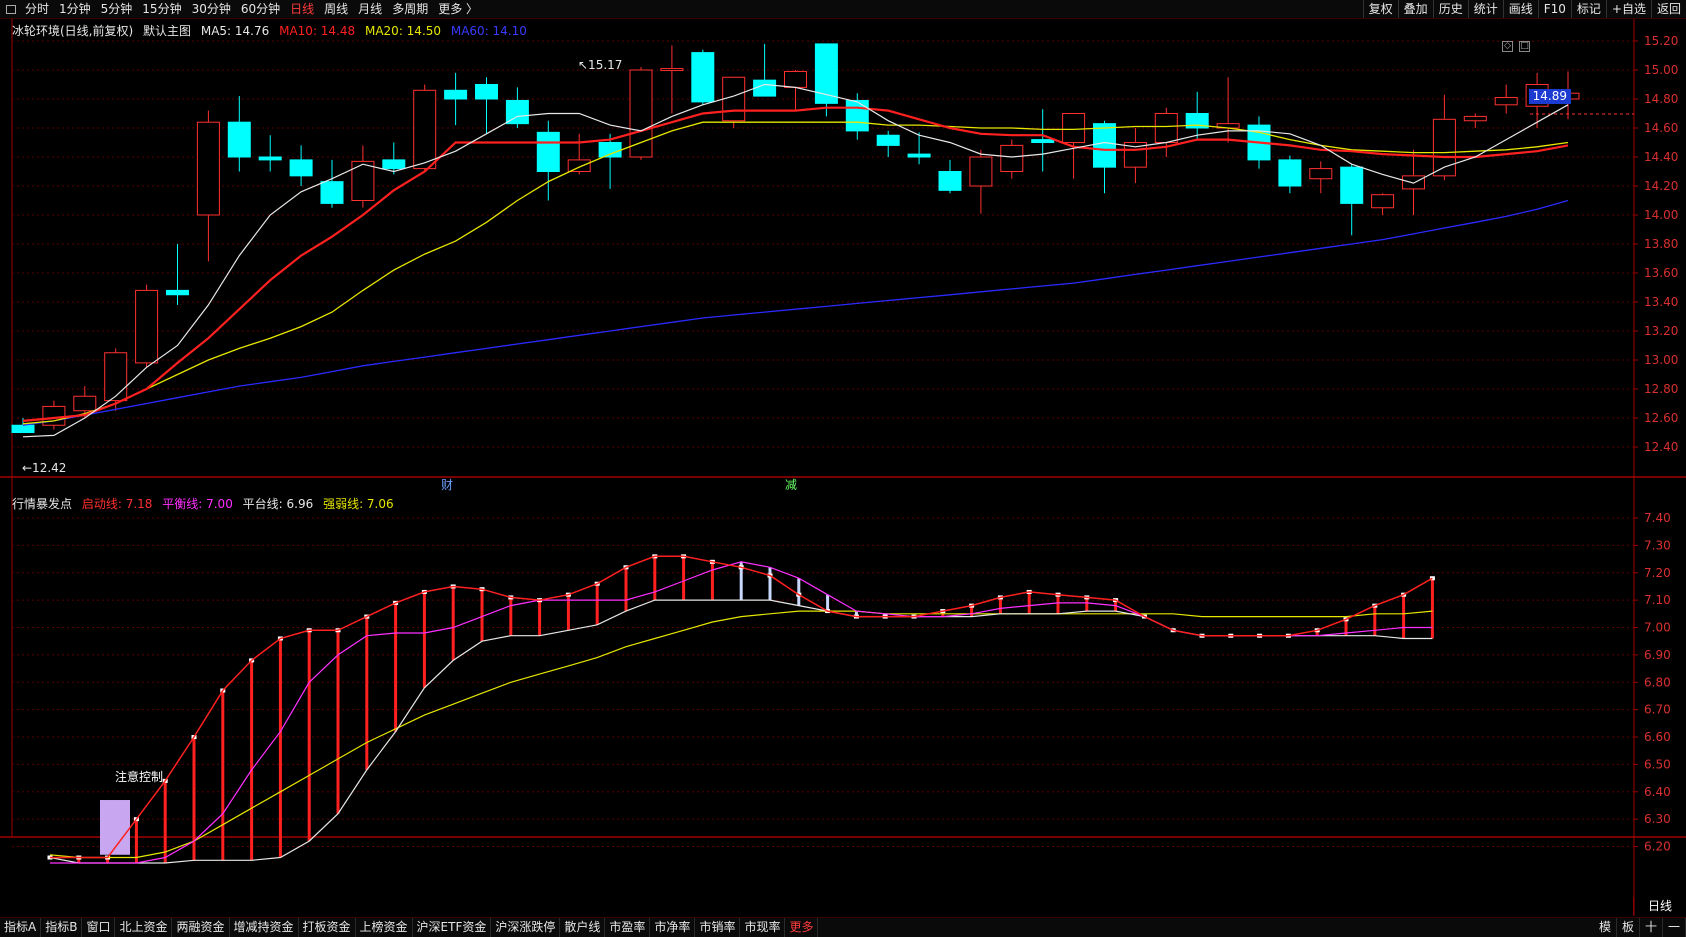 The image size is (1686, 937). I want to click on maximize-icon: □, so click(1524, 46).